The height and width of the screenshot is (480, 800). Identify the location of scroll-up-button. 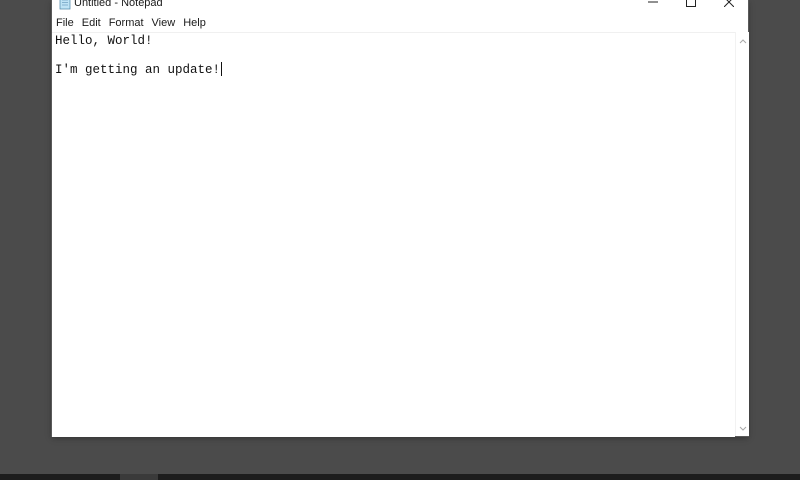
(742, 40).